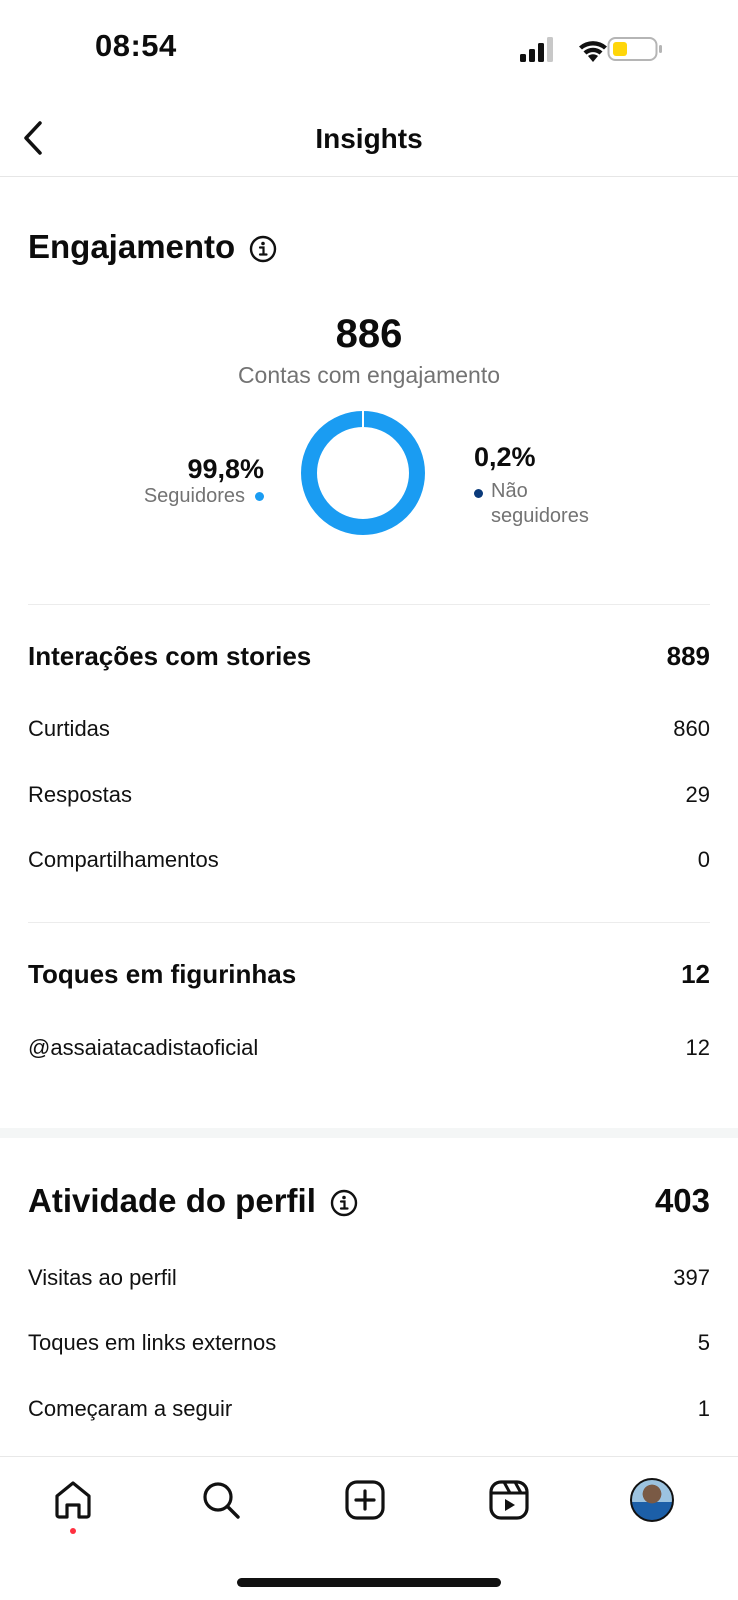  I want to click on engagement-donut-chart, so click(363, 473).